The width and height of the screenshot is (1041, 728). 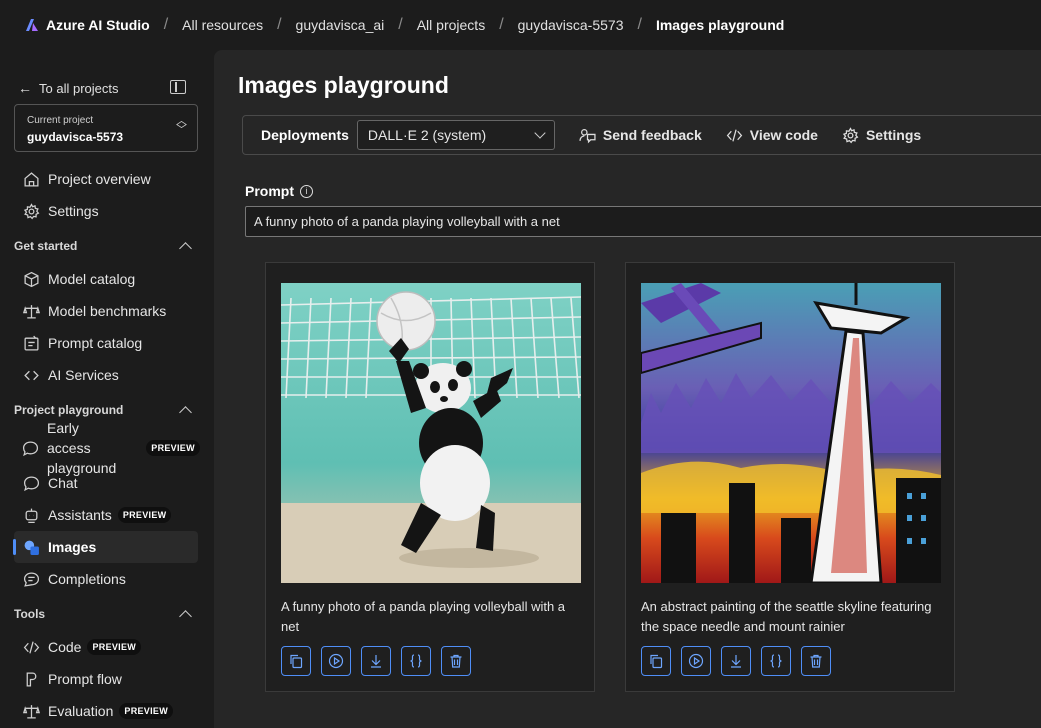 What do you see at coordinates (106, 483) in the screenshot?
I see `sidebar-item-chat: Chat` at bounding box center [106, 483].